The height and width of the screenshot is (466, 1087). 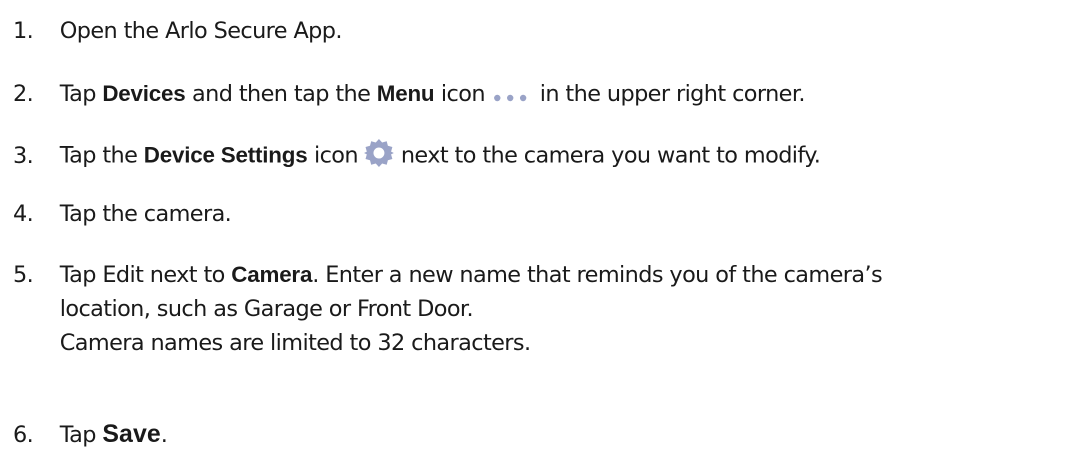 I want to click on step-number: 3., so click(x=23, y=155).